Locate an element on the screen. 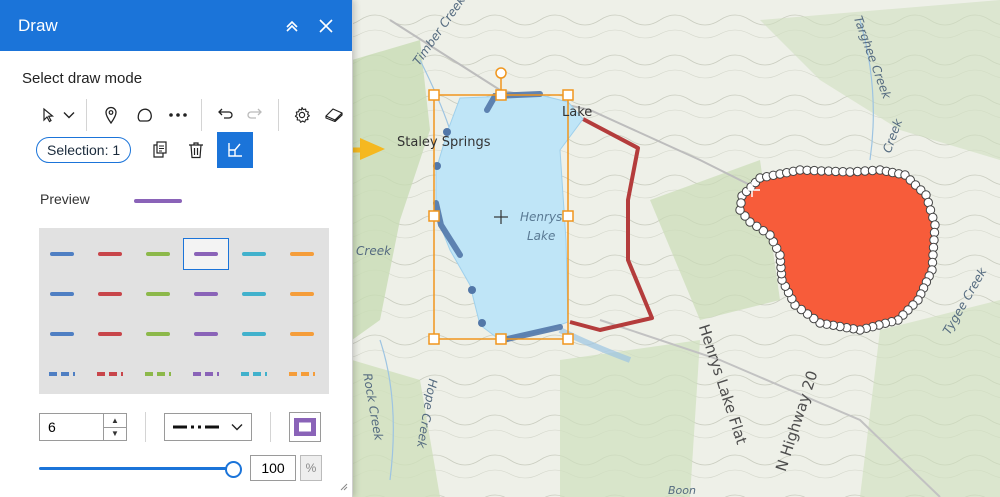 Image resolution: width=1000 pixels, height=497 pixels. collapse-icon is located at coordinates (292, 26).